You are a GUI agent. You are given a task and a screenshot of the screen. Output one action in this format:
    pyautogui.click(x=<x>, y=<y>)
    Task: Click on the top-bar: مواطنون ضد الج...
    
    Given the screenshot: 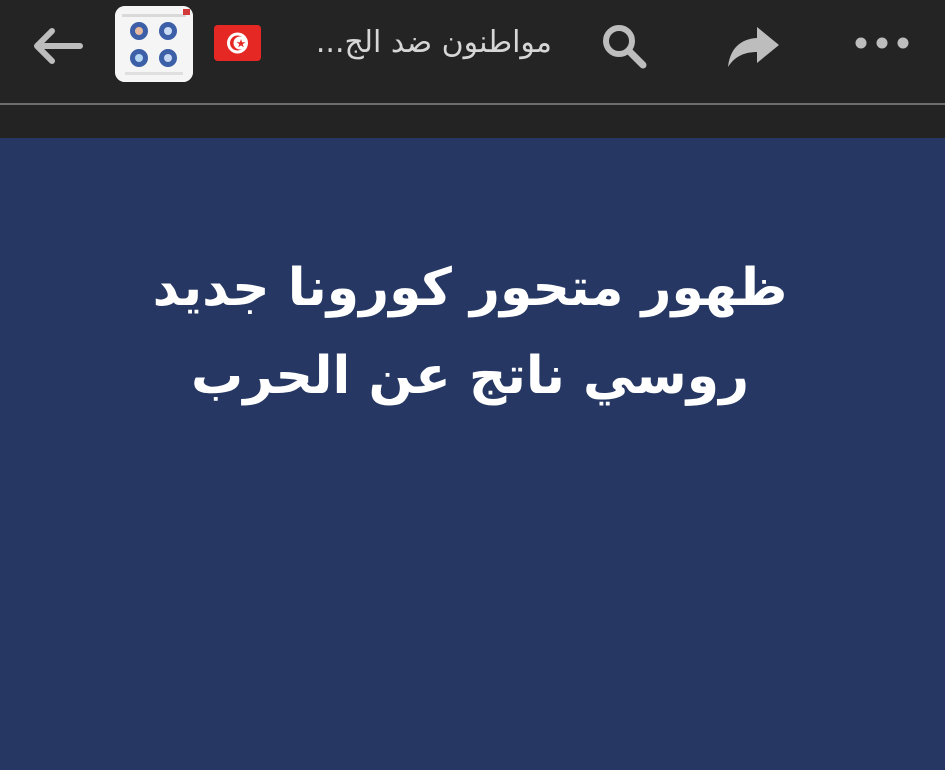 What is the action you would take?
    pyautogui.click(x=472, y=51)
    